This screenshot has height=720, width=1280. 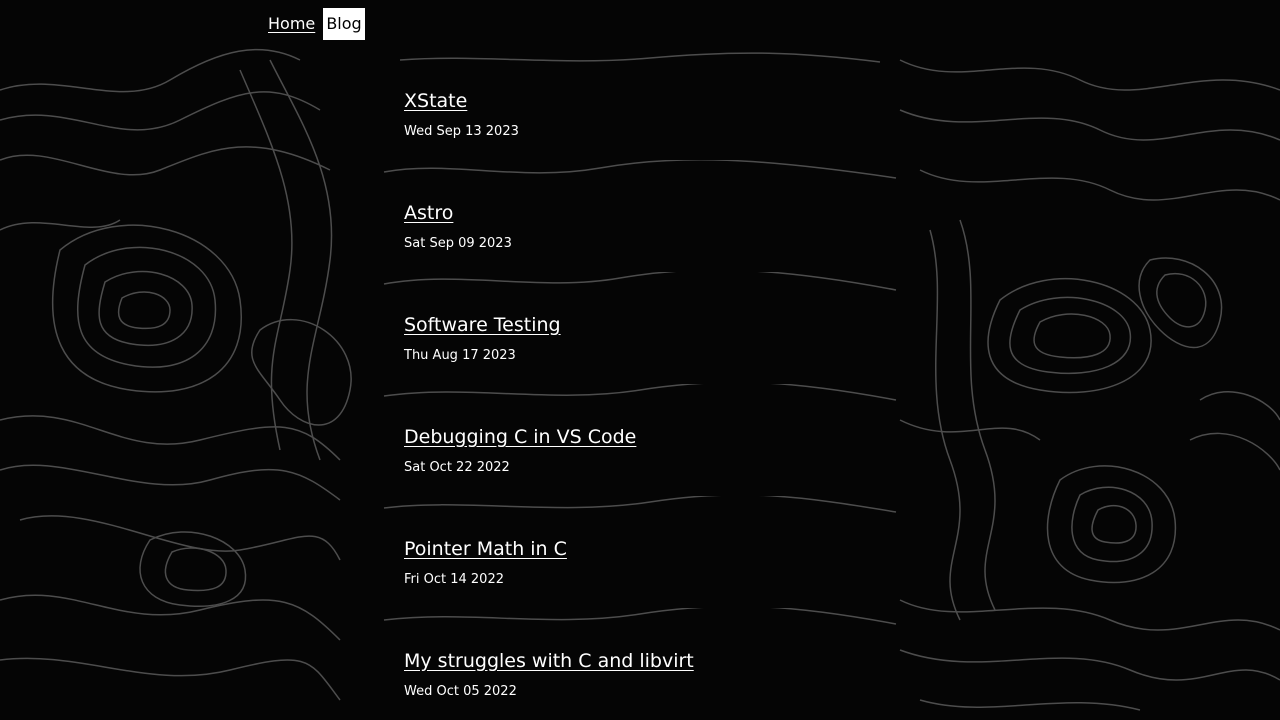 What do you see at coordinates (640, 116) in the screenshot?
I see `post-card: XState Wed Sep 13 2023` at bounding box center [640, 116].